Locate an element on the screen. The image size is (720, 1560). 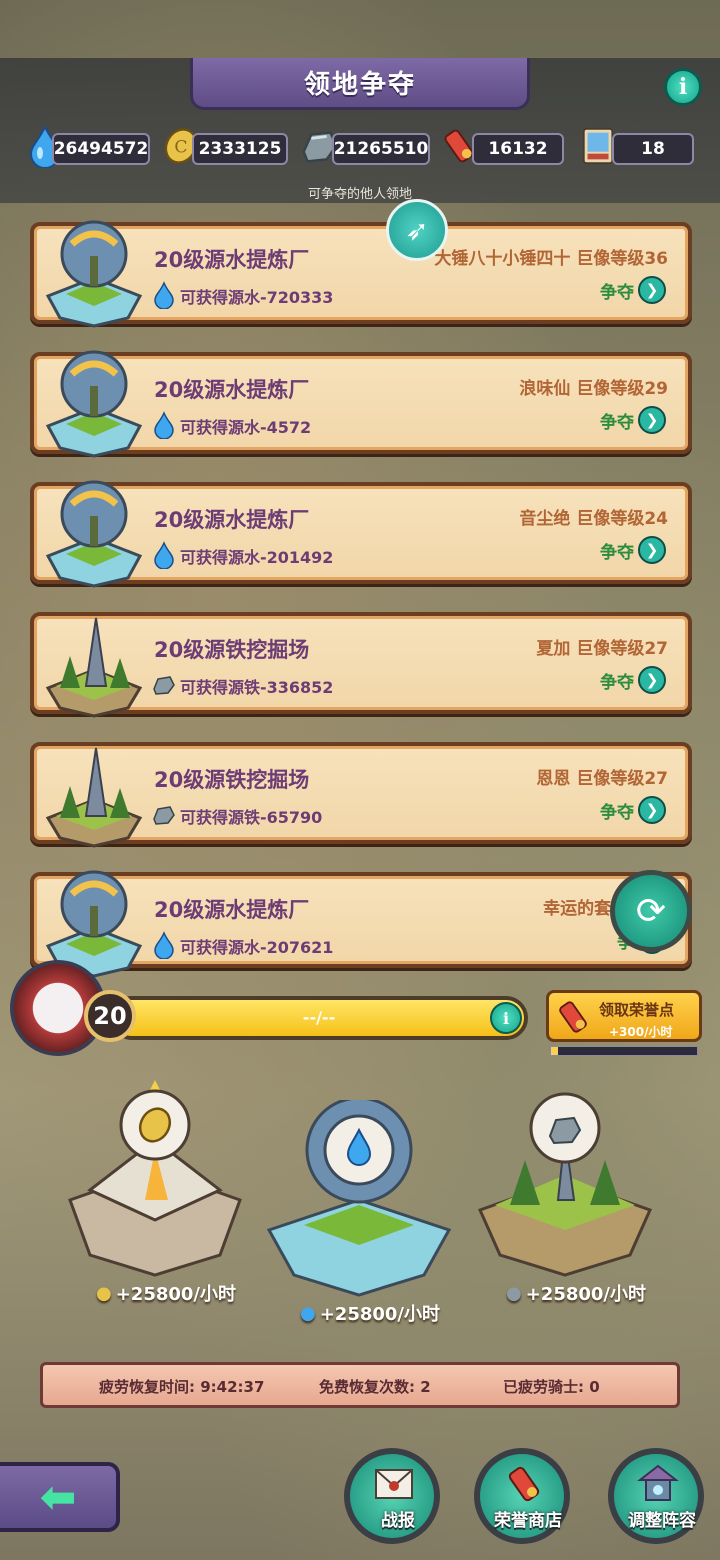
territory-card: 20级源水提炼厂可获得源水-201492 音尘绝 巨像等级24 争夺 ❯ is located at coordinates (361, 534).